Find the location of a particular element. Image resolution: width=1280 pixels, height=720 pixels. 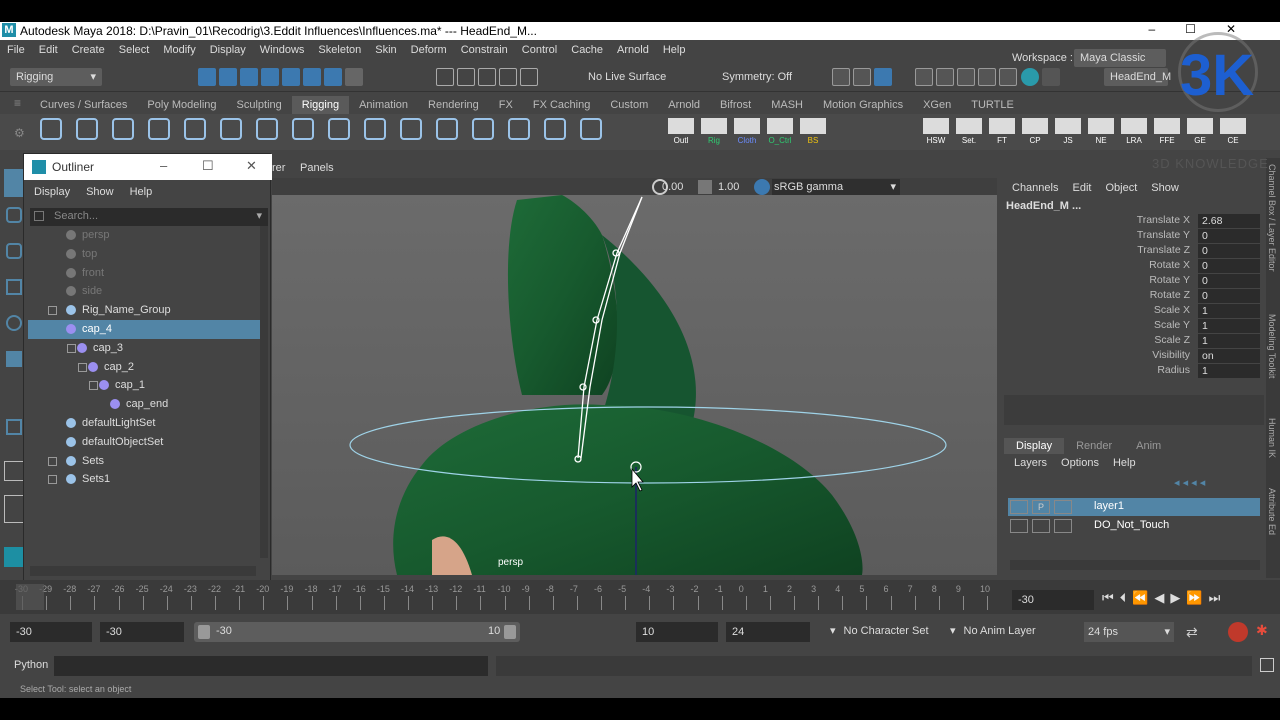

scale-tool-icon is located at coordinates (14, 359).